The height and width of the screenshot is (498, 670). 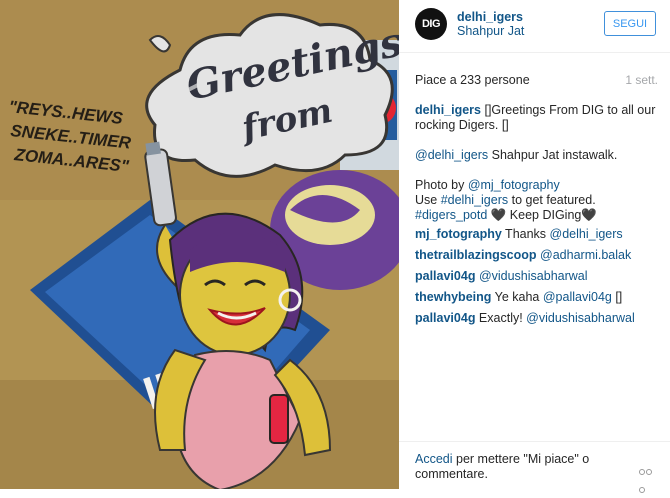 I want to click on caption-use: Use, so click(x=428, y=200).